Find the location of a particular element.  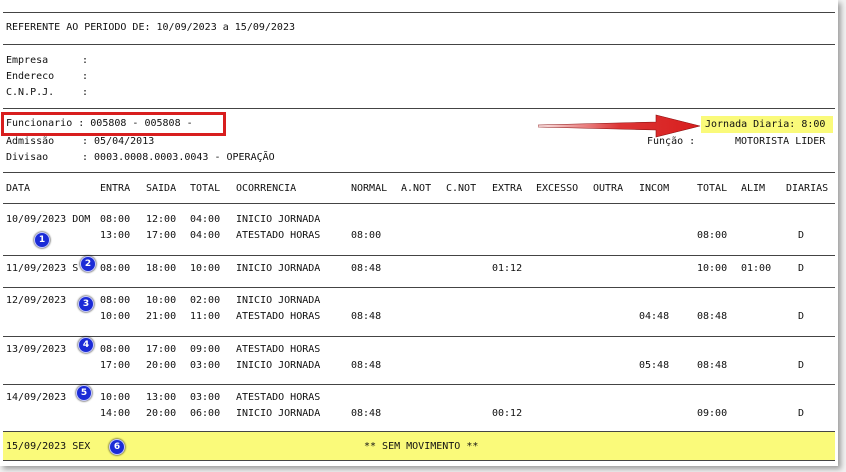

cell-total: 02:00 is located at coordinates (205, 300).